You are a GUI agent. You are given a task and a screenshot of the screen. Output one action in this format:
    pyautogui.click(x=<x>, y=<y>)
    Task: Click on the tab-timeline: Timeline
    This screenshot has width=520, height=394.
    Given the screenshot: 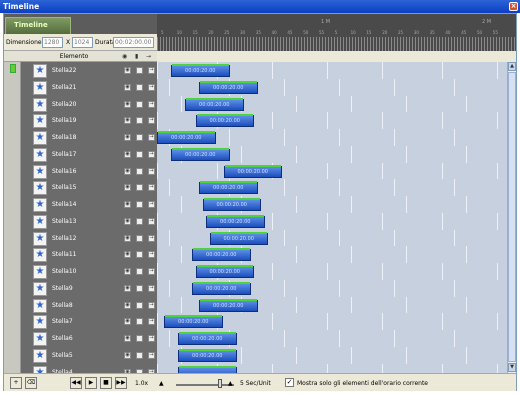 What is the action you would take?
    pyautogui.click(x=38, y=25)
    